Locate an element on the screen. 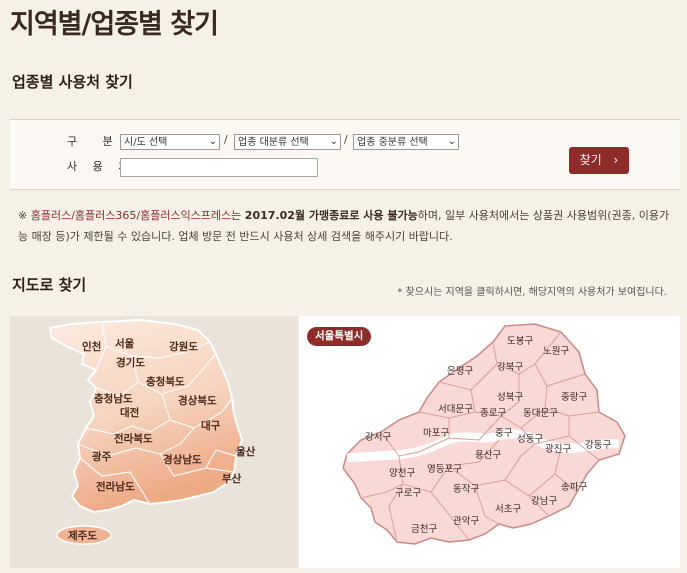 This screenshot has width=687, height=573. minor-select-value: 업종 중분류 선택 is located at coordinates (392, 142).